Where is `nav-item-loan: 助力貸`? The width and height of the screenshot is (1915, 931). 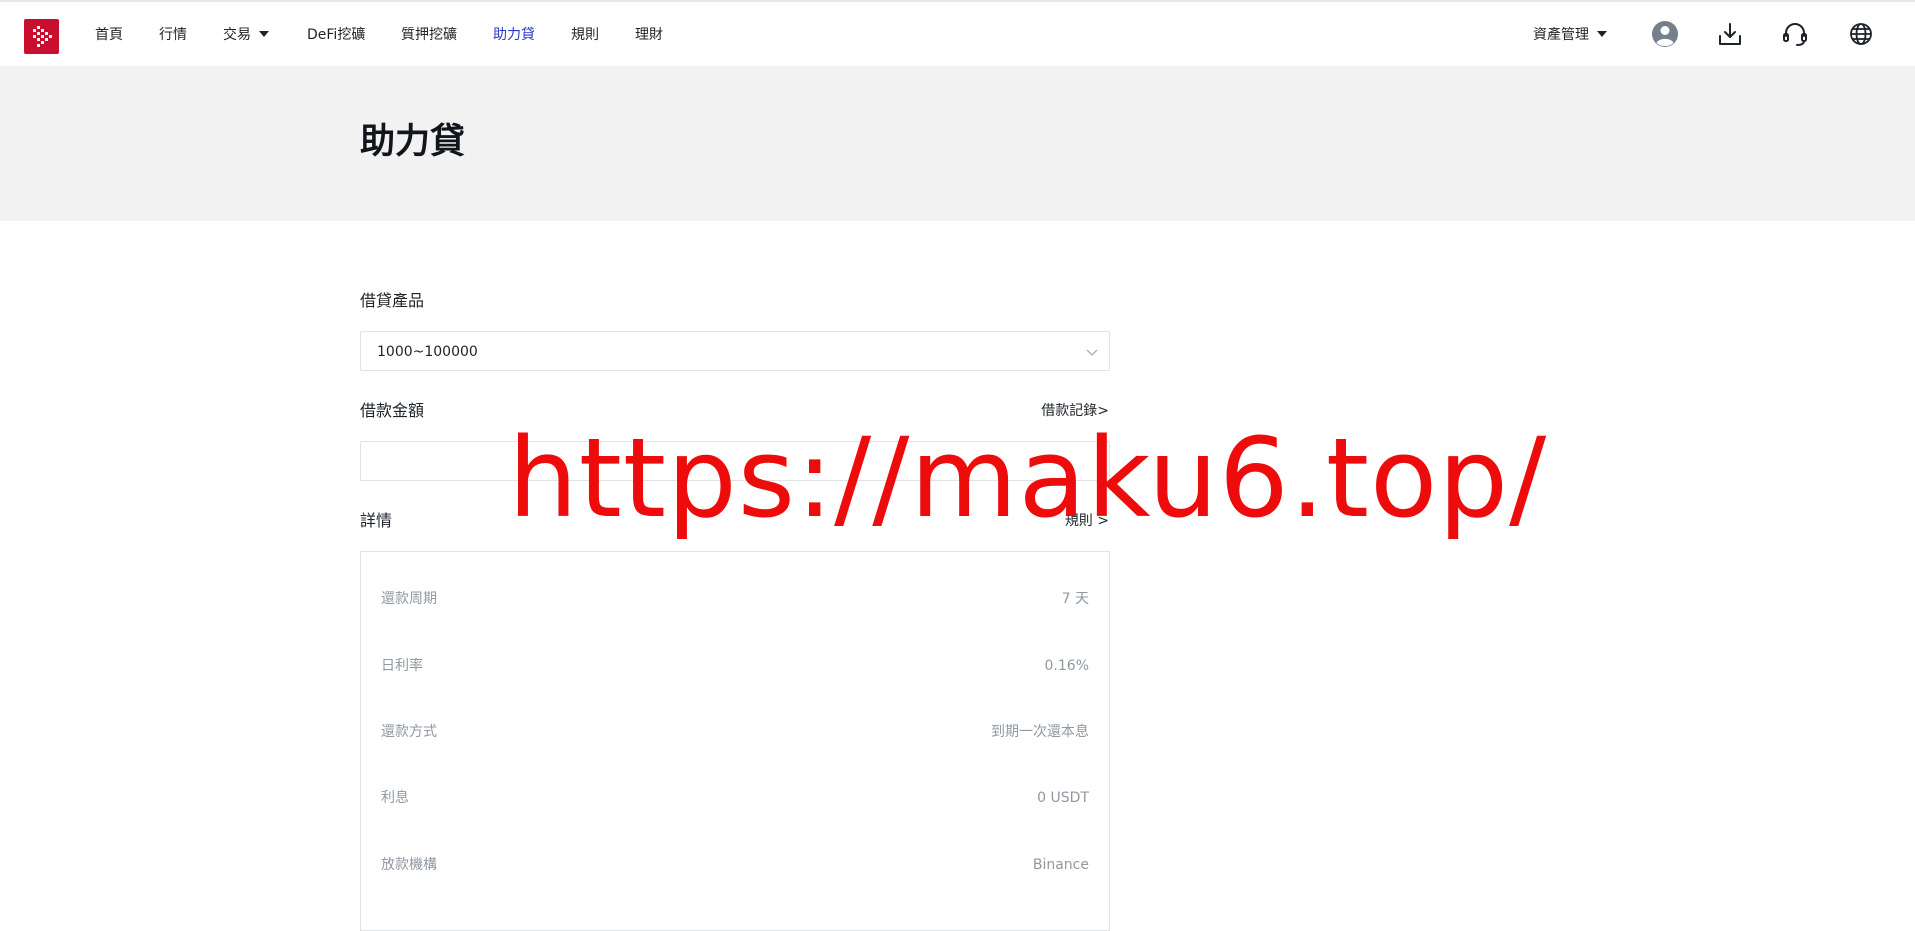 nav-item-loan: 助力貸 is located at coordinates (514, 35).